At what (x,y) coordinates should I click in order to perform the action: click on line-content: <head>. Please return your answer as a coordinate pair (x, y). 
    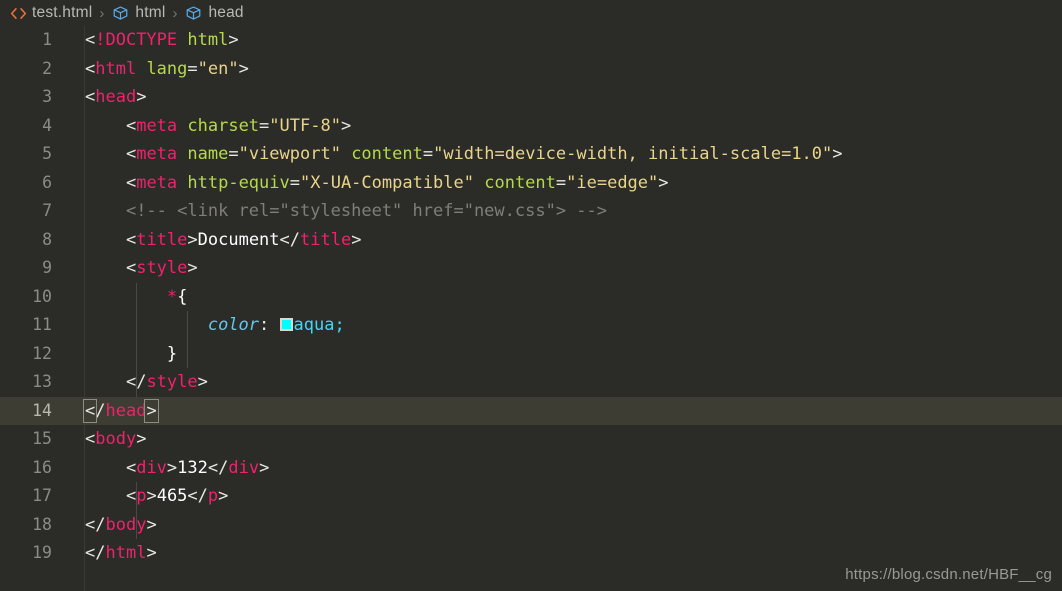
    Looking at the image, I should click on (115, 97).